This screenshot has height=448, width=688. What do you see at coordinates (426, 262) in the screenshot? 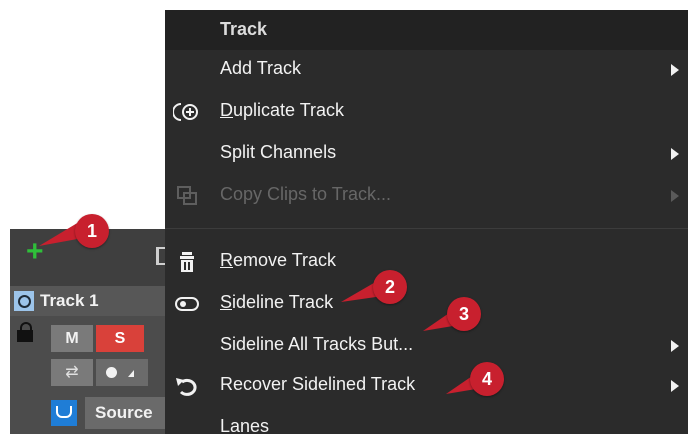
I see `menu-item-remove-track: Remove Track` at bounding box center [426, 262].